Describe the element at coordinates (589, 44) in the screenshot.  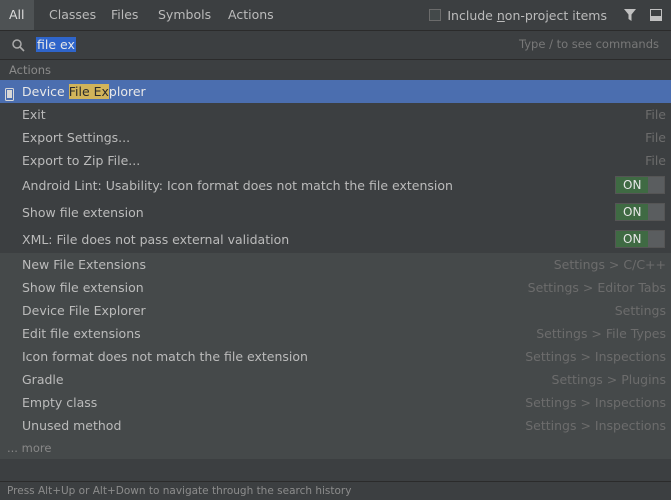
I see `search-hint: Type / to see commands` at that location.